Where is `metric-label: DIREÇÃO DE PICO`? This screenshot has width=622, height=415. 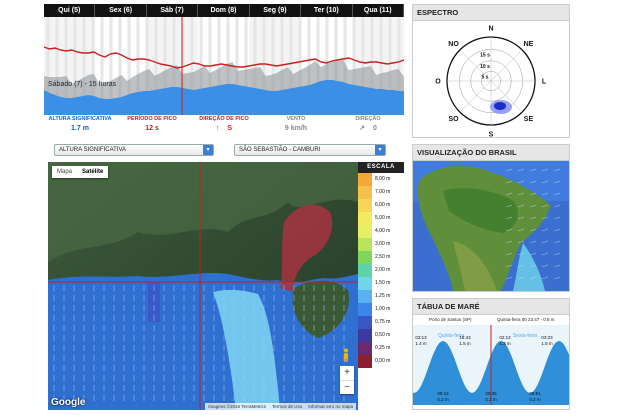
metric-label: DIREÇÃO DE PICO is located at coordinates (224, 119).